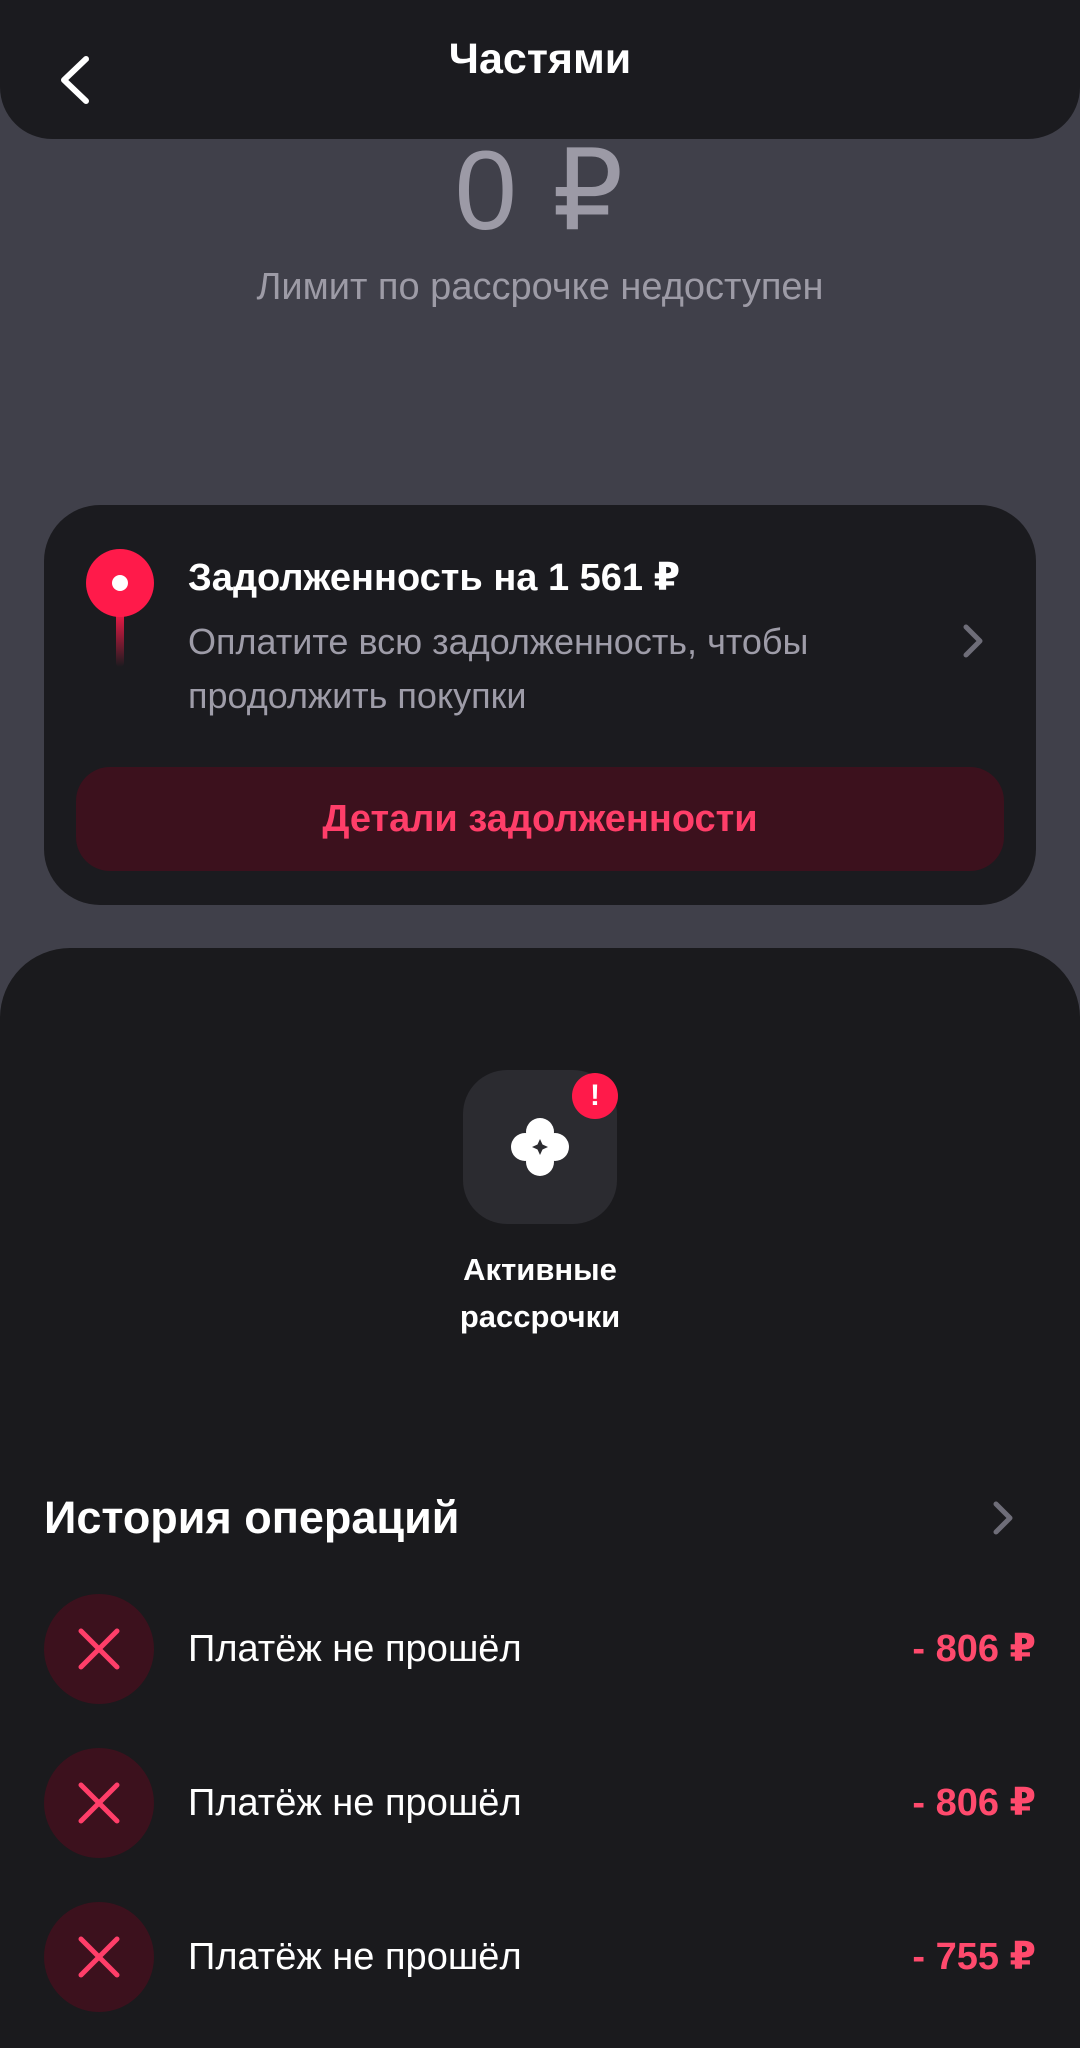 Image resolution: width=1080 pixels, height=2048 pixels. Describe the element at coordinates (540, 1518) in the screenshot. I see `history-header: История операций` at that location.